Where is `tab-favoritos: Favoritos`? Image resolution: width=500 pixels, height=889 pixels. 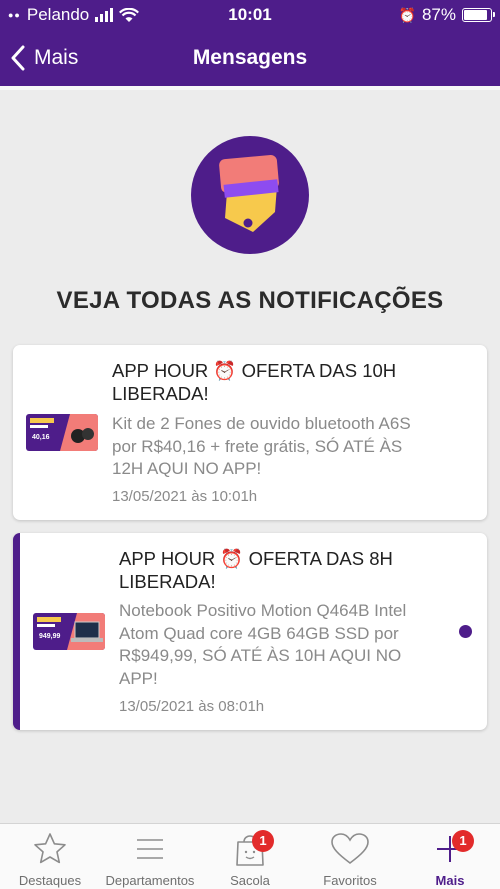 tab-favoritos: Favoritos is located at coordinates (350, 856).